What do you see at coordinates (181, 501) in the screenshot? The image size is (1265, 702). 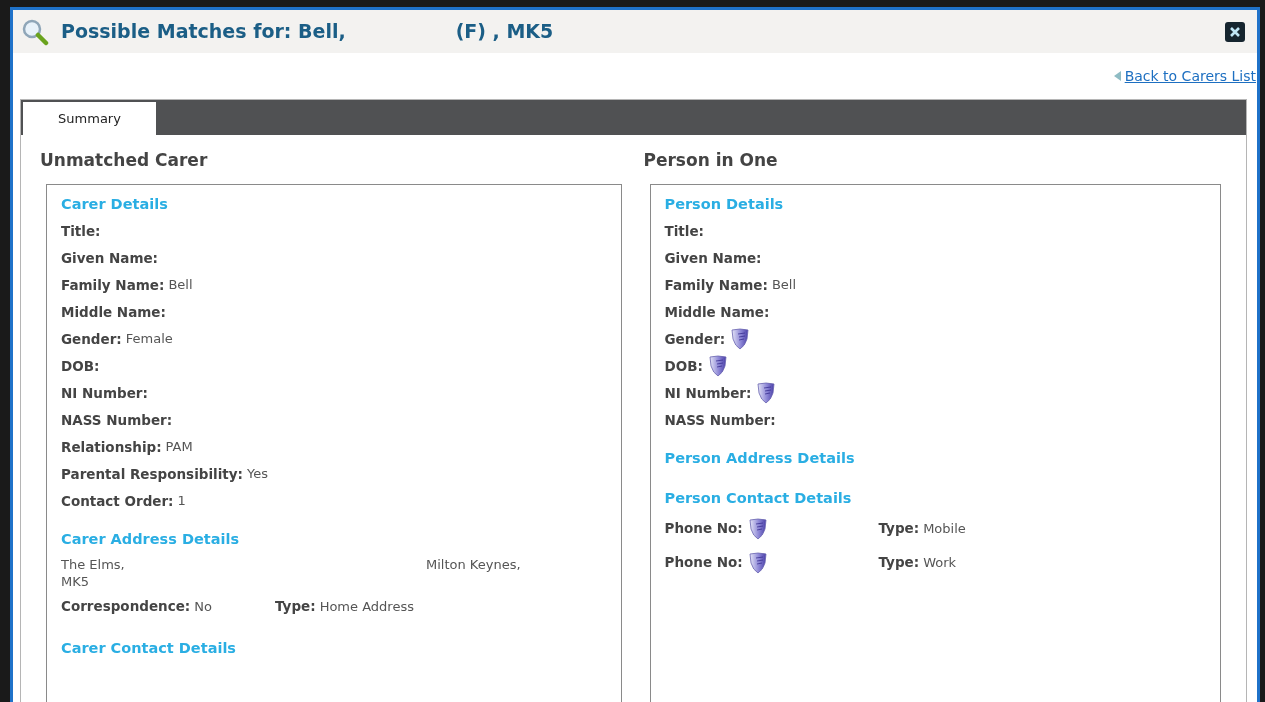 I see `field-value: 1` at bounding box center [181, 501].